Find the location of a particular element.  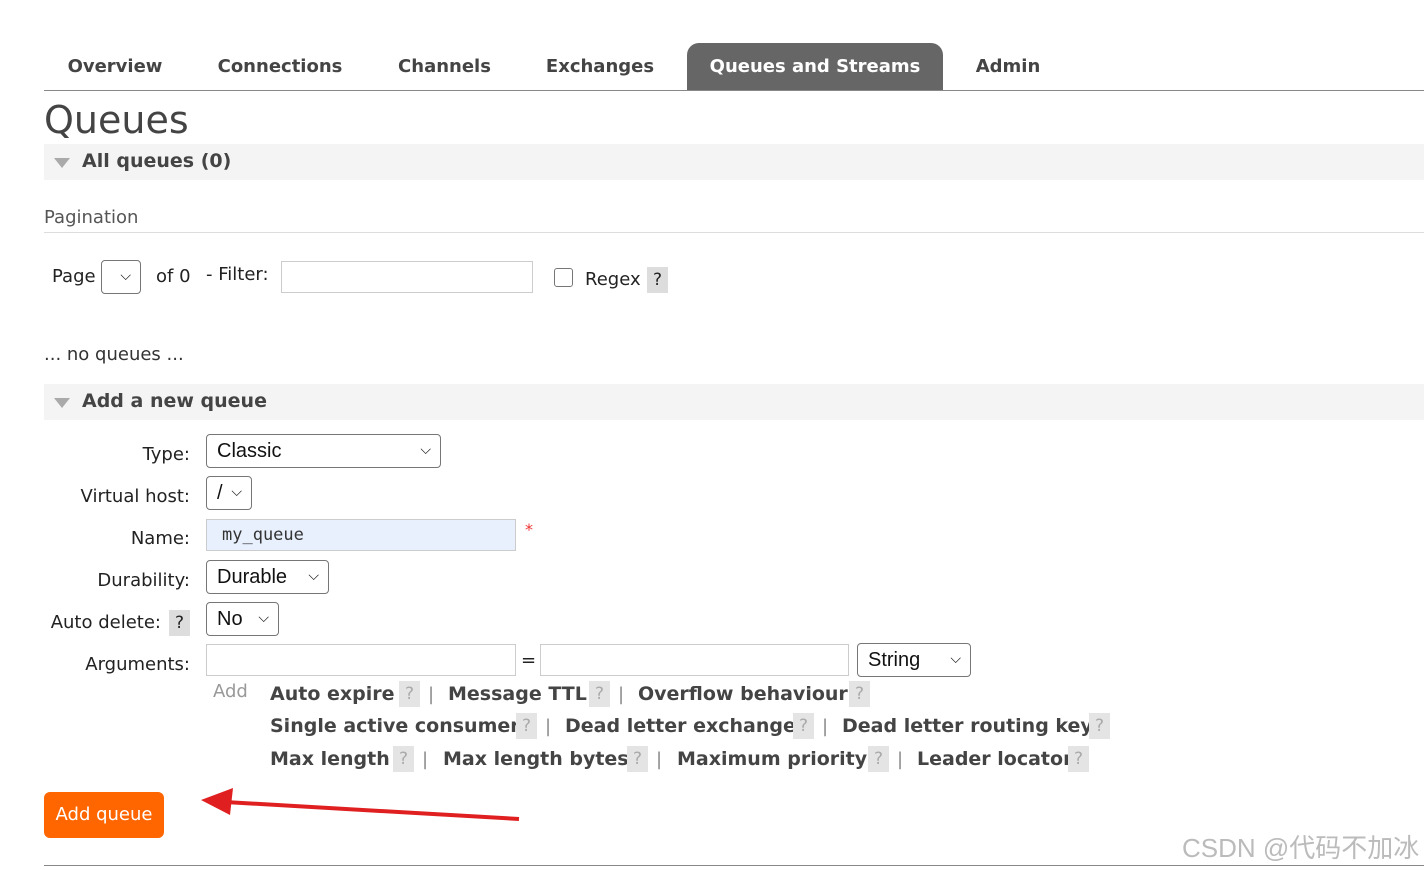

virtual-host-label: Virtual host: is located at coordinates (135, 496).